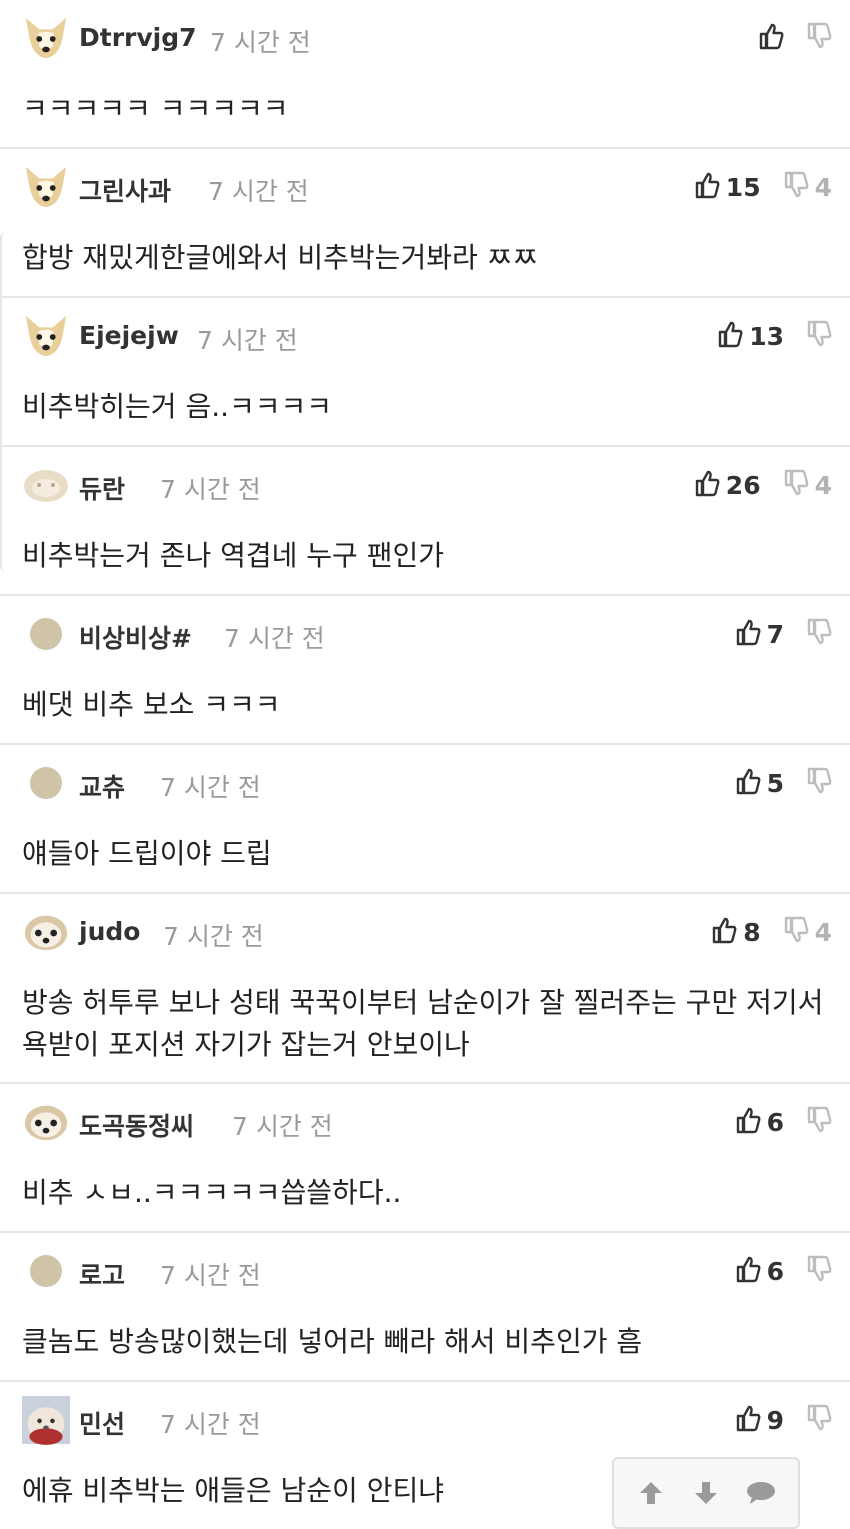 The image size is (850, 1529). Describe the element at coordinates (761, 1493) in the screenshot. I see `comment-button` at that location.